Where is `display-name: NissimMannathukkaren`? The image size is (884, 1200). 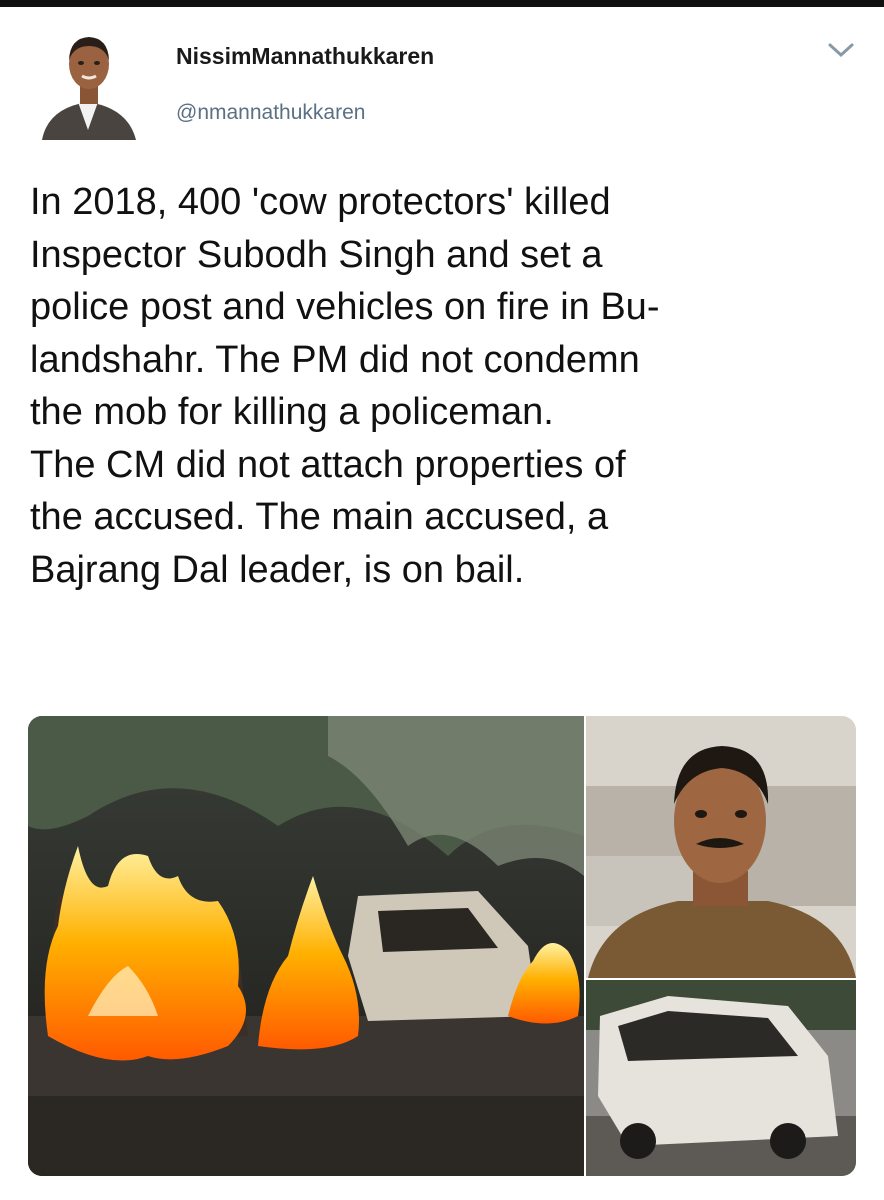 display-name: NissimMannathukkaren is located at coordinates (305, 56).